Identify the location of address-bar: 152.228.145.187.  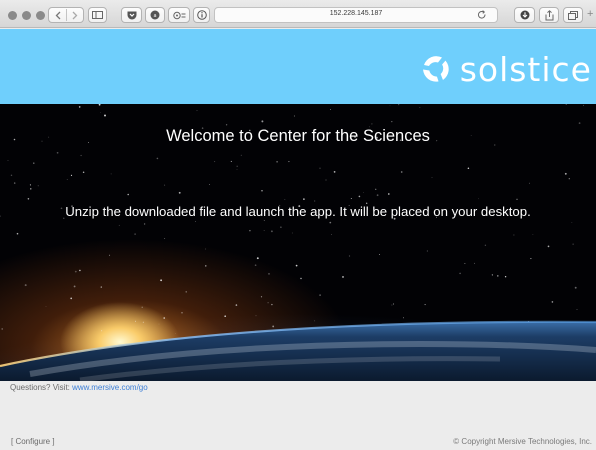
(356, 15).